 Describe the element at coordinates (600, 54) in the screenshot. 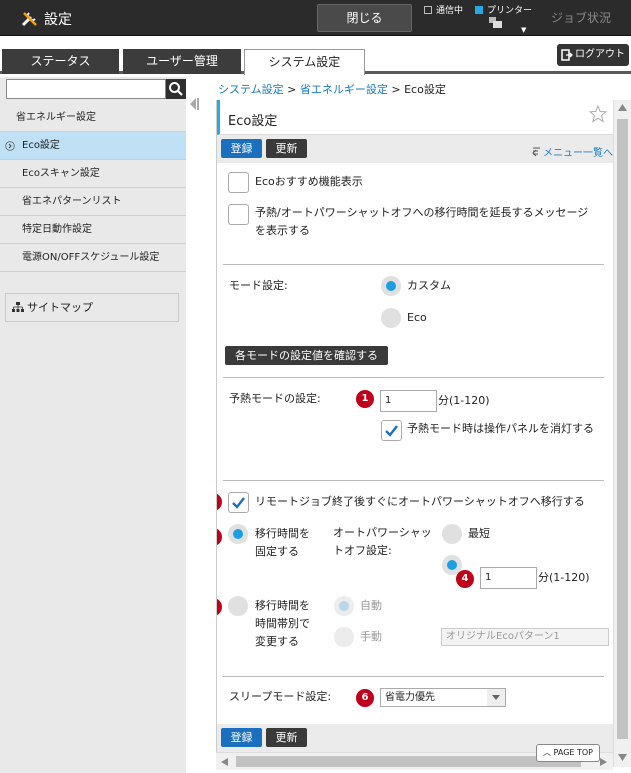

I see `logout-label: ログアウト` at that location.